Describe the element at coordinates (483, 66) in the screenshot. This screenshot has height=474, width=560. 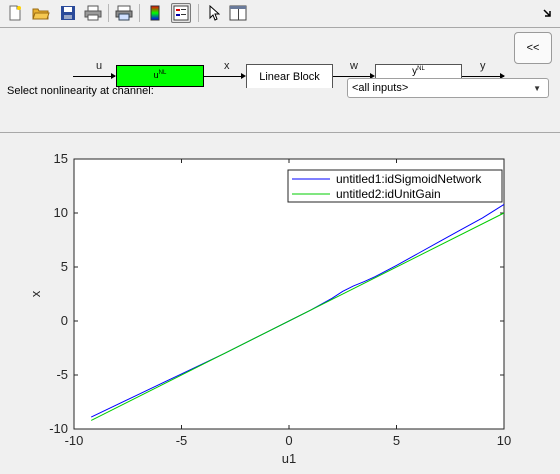
I see `signal-label-y: y` at that location.